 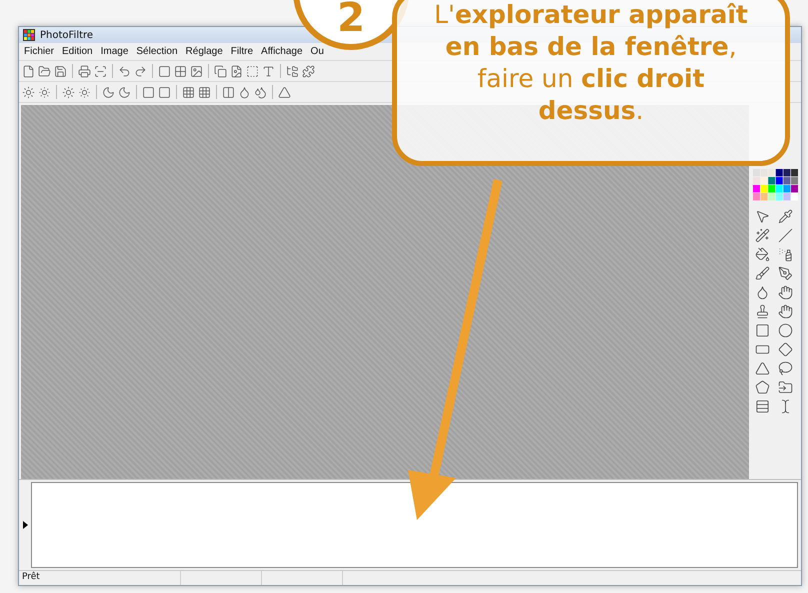 What do you see at coordinates (776, 185) in the screenshot?
I see `color-palette` at bounding box center [776, 185].